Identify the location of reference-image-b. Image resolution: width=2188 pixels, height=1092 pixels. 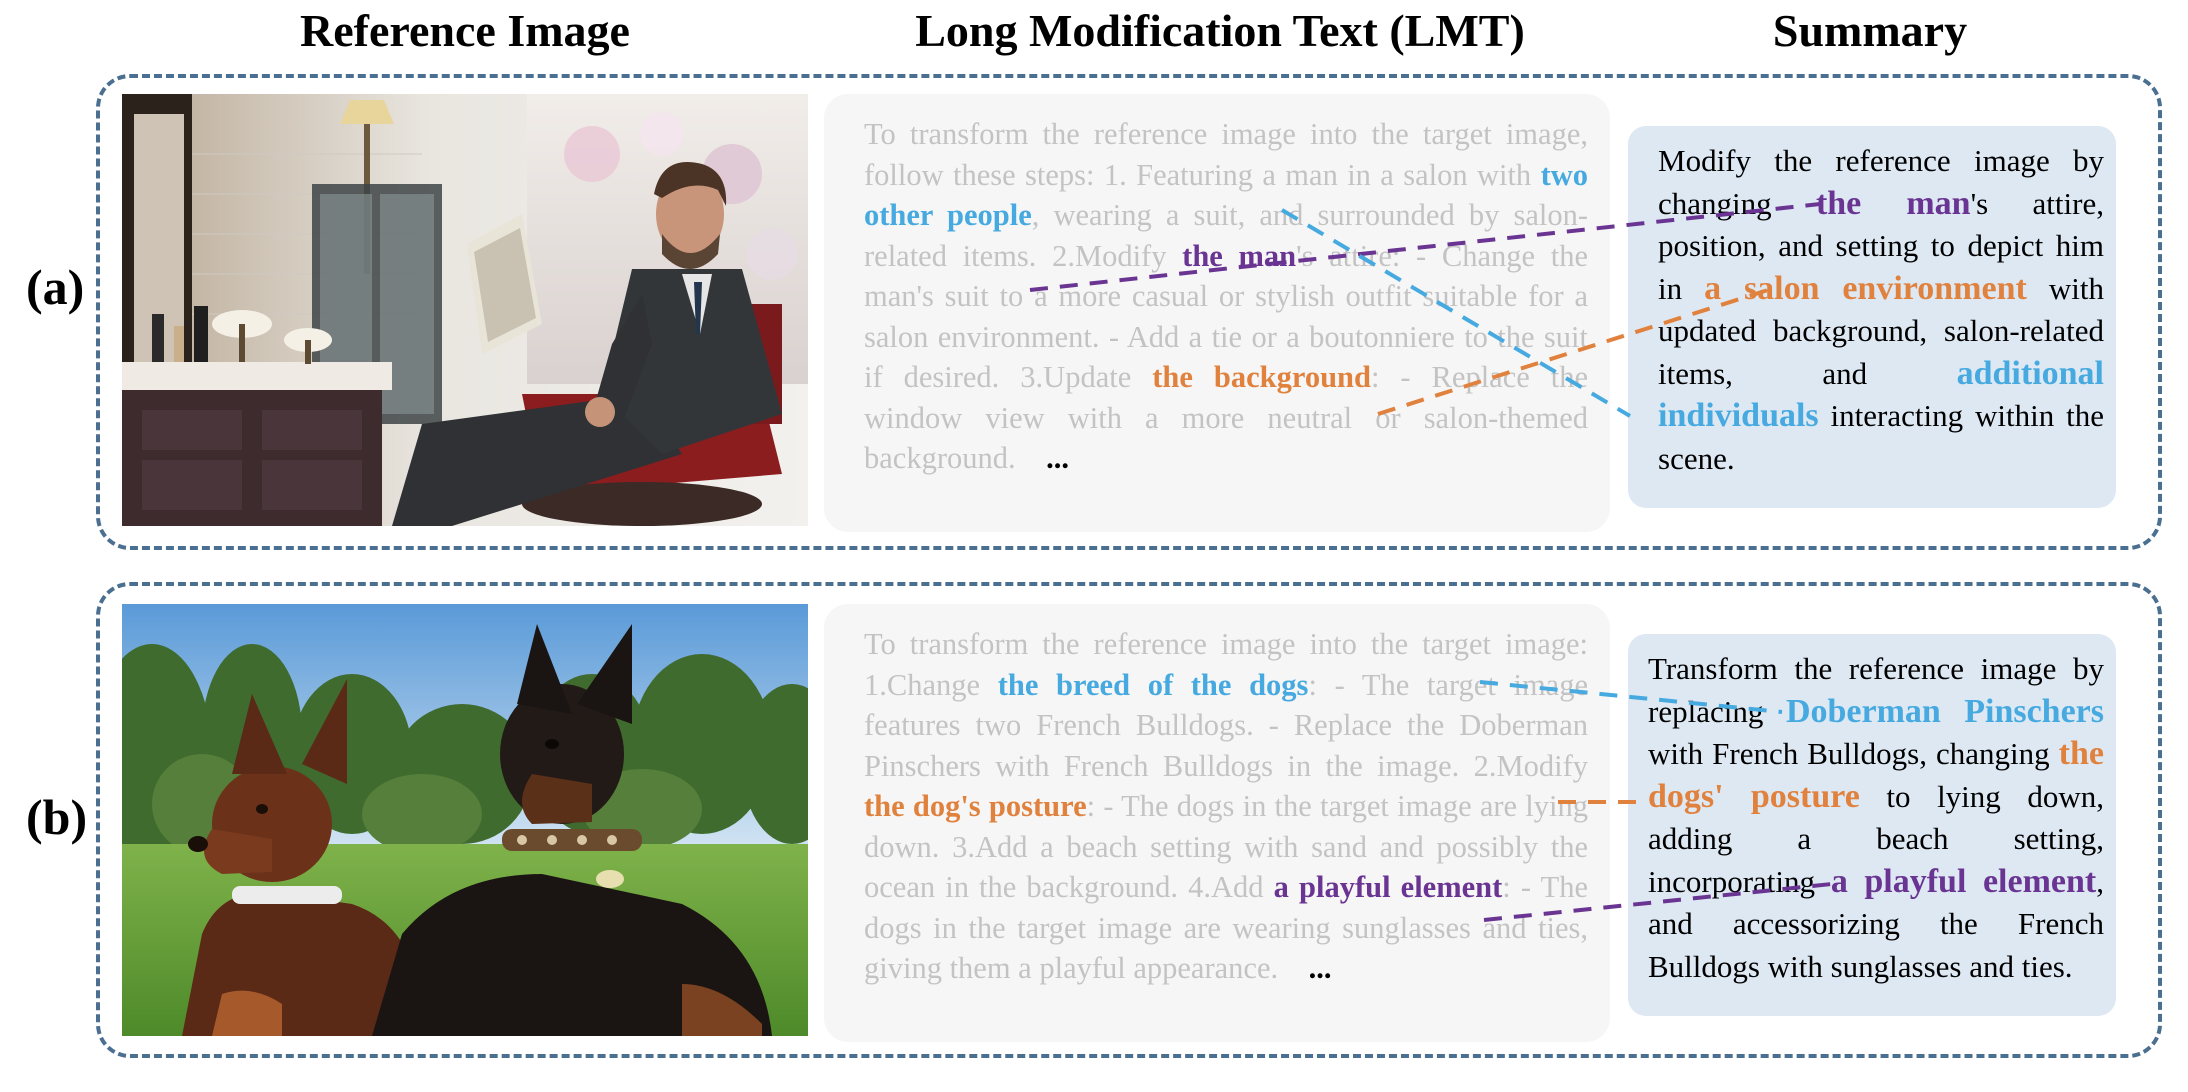
(465, 820).